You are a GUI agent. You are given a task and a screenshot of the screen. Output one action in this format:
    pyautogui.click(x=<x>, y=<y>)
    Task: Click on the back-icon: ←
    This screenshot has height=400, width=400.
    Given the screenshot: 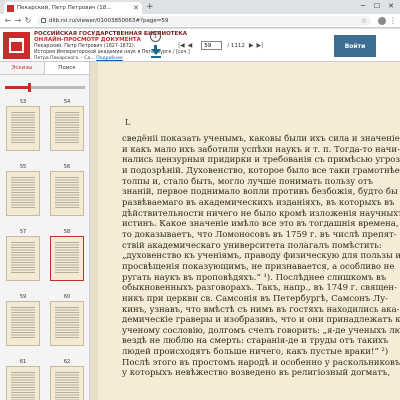 What is the action you would take?
    pyautogui.click(x=8, y=20)
    